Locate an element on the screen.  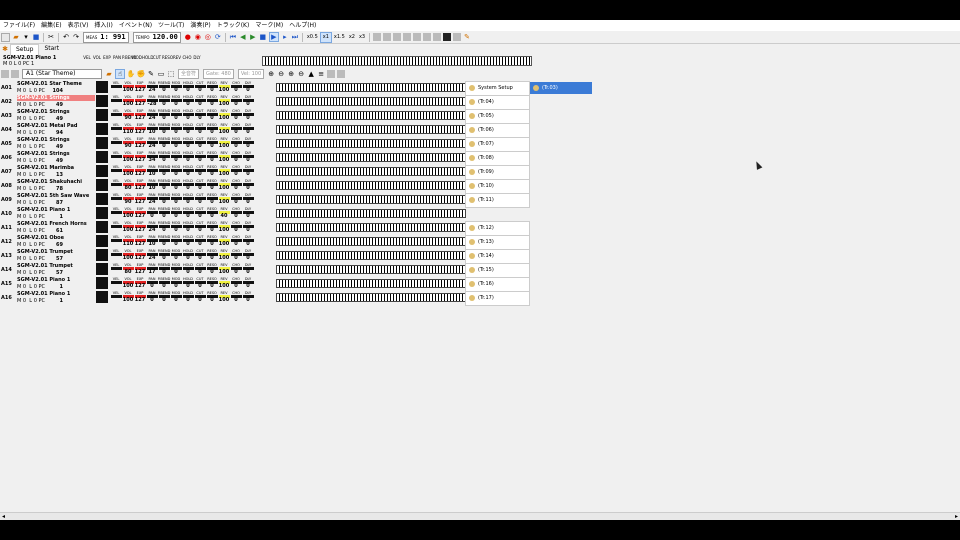
zoom-in-icon: ⊕ is located at coordinates (271, 74).